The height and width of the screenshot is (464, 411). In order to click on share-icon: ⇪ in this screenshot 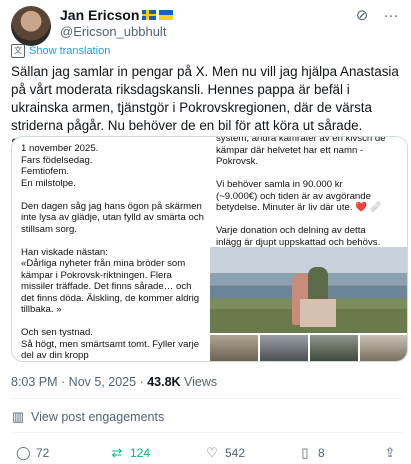, I will do `click(390, 452)`.